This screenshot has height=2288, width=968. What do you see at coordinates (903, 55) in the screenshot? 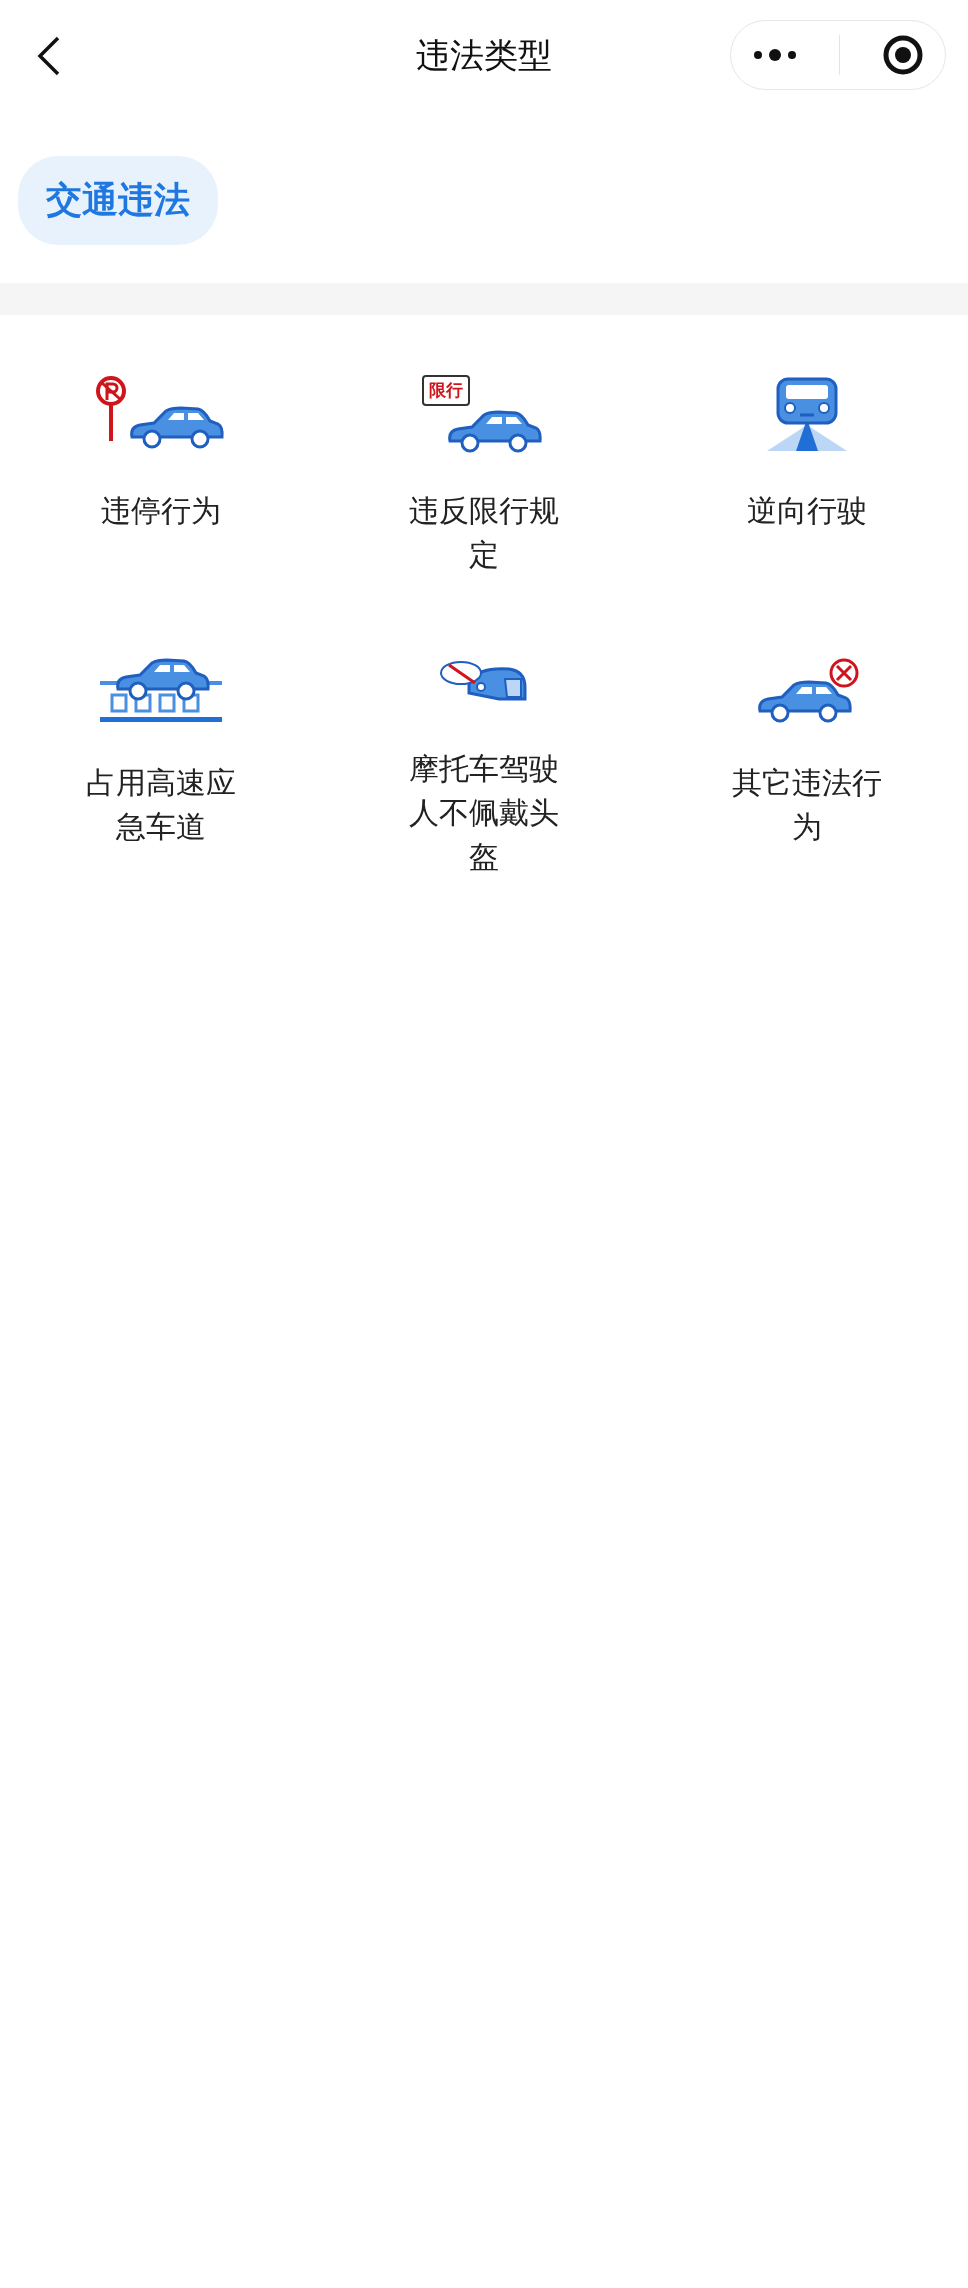
I see `close-target-icon` at bounding box center [903, 55].